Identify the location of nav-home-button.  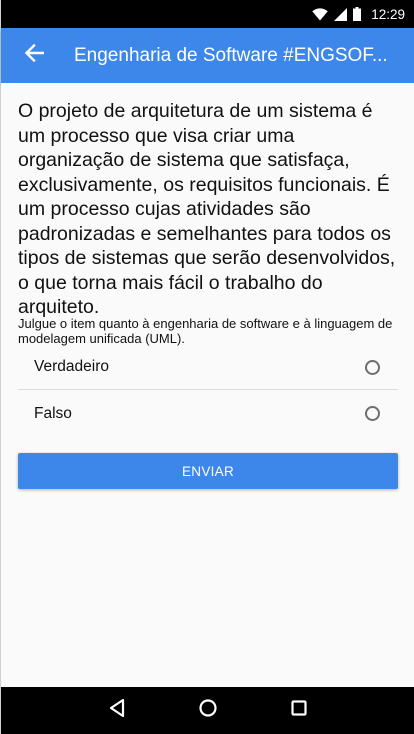
(208, 711).